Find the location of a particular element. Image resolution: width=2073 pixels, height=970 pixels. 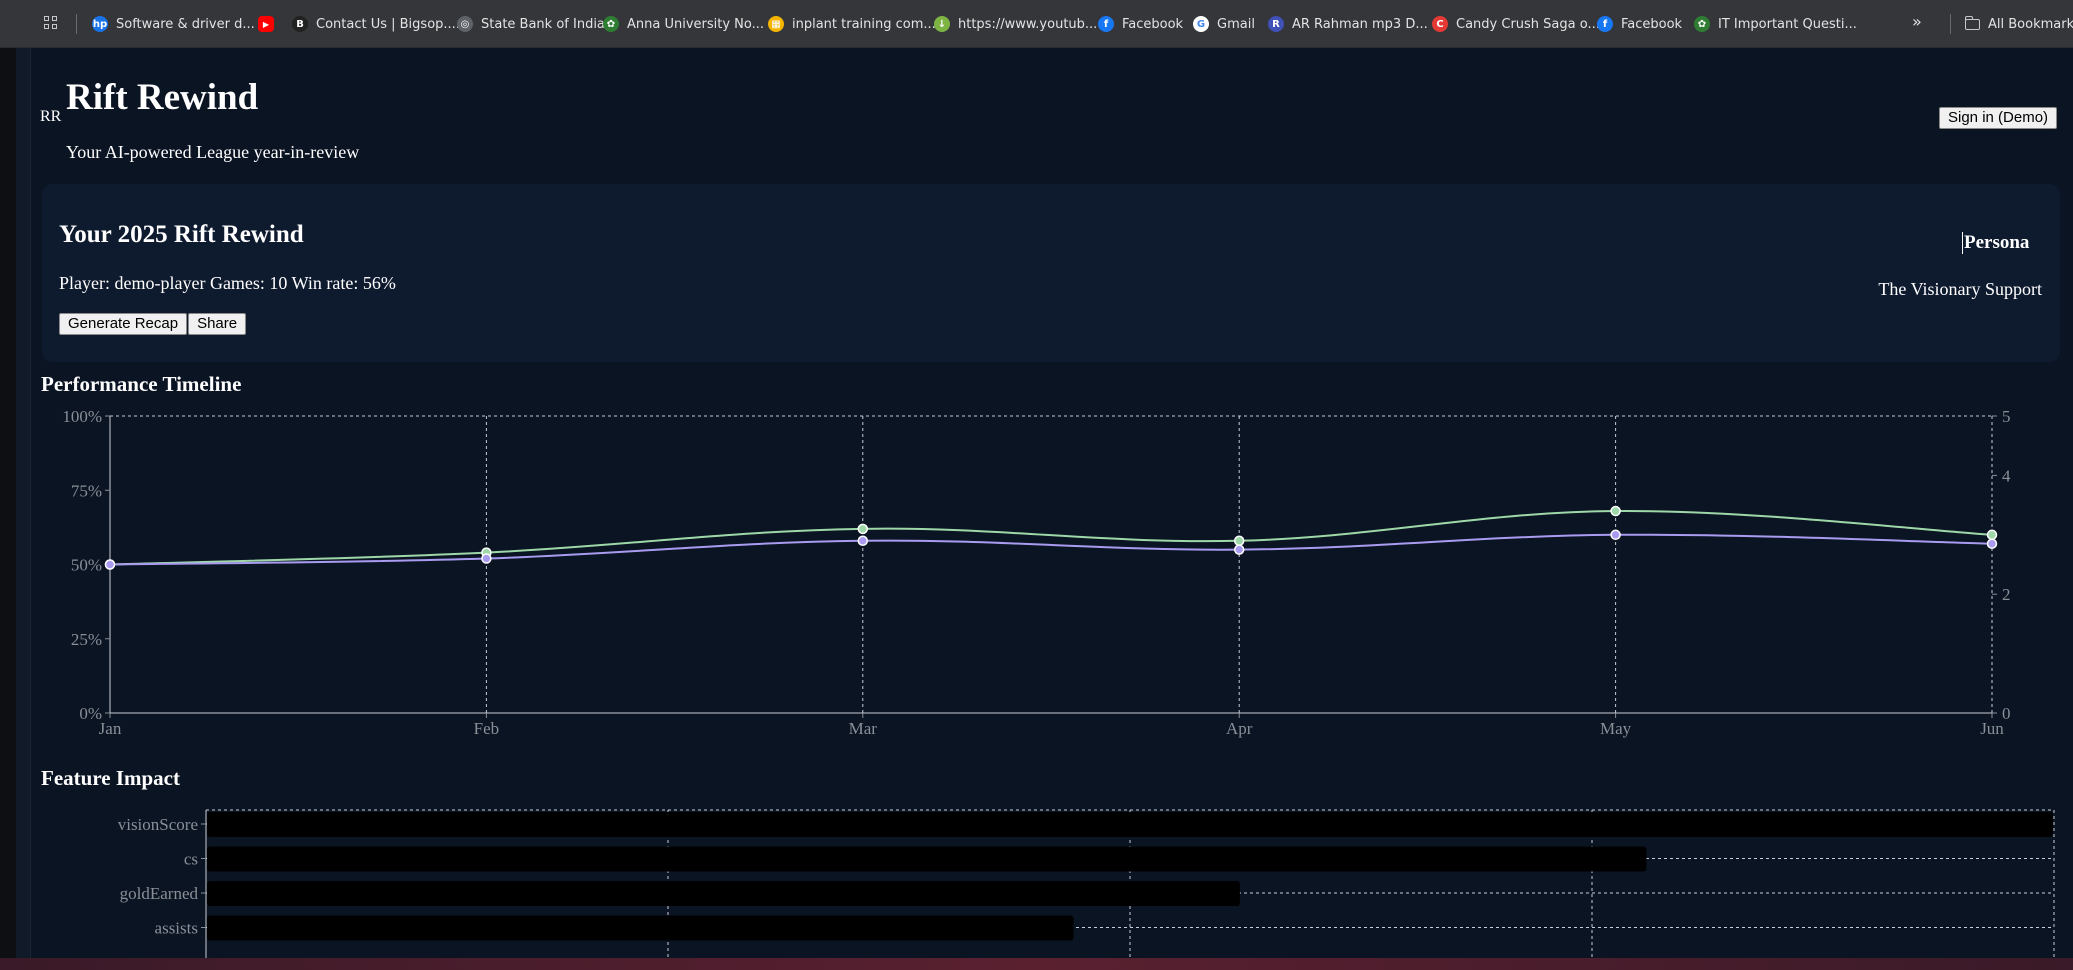

category-label: goldEarned is located at coordinates (159, 893).